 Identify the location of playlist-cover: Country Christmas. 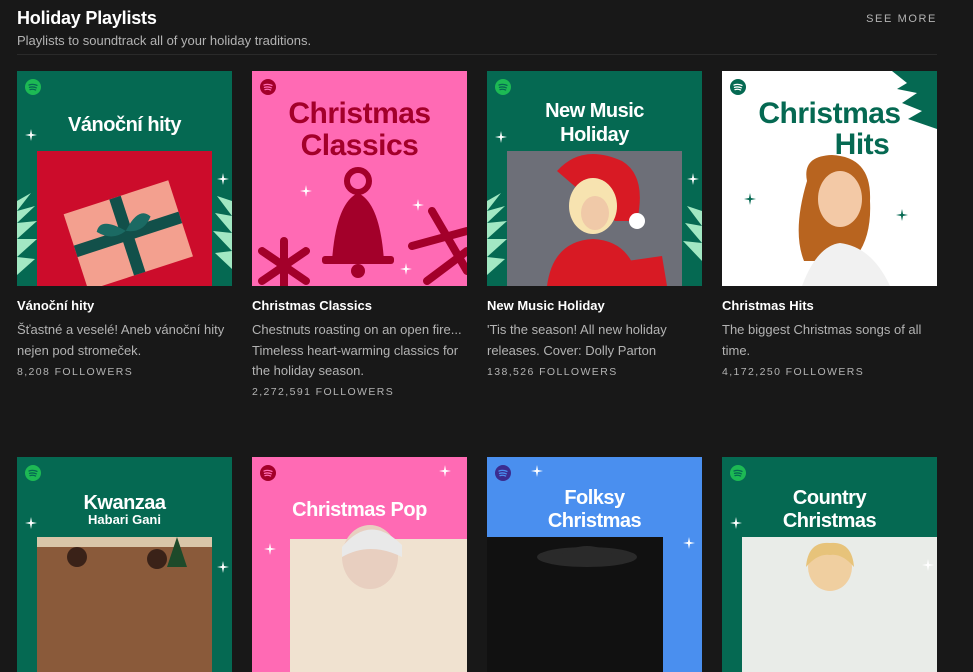
(829, 564).